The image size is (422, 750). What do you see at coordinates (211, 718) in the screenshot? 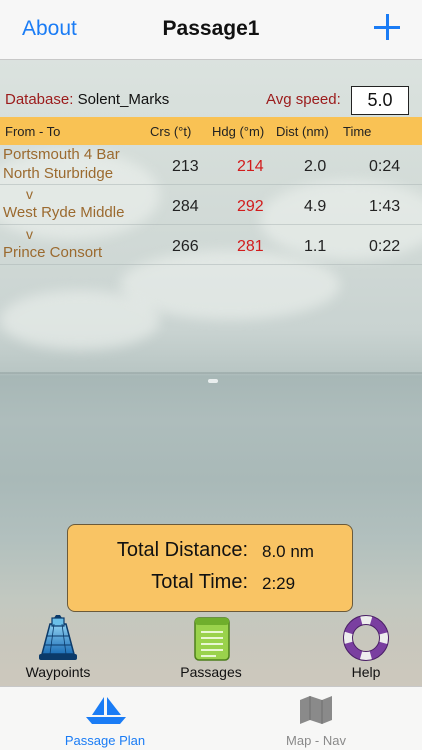
I see `tab-bar: Passage Plan Map - Nav` at bounding box center [211, 718].